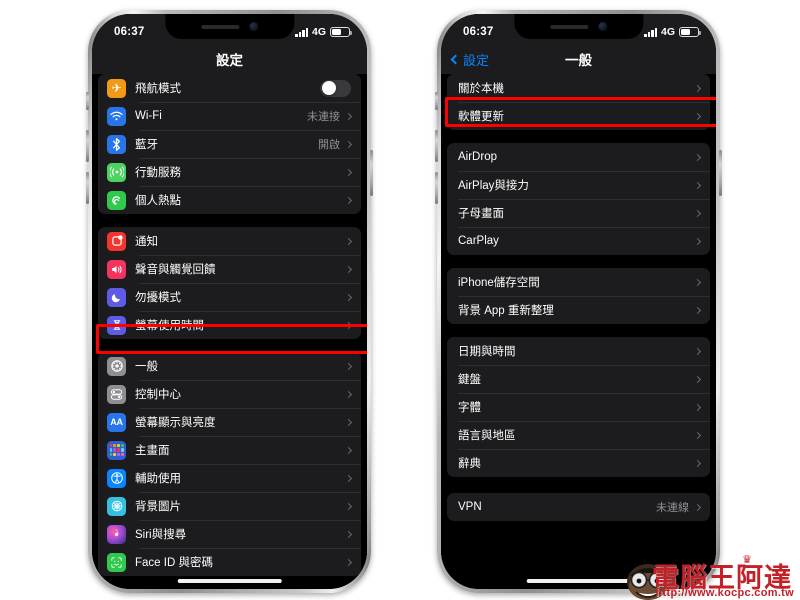 This screenshot has width=800, height=600. What do you see at coordinates (116, 478) in the screenshot?
I see `accessibility-icon` at bounding box center [116, 478].